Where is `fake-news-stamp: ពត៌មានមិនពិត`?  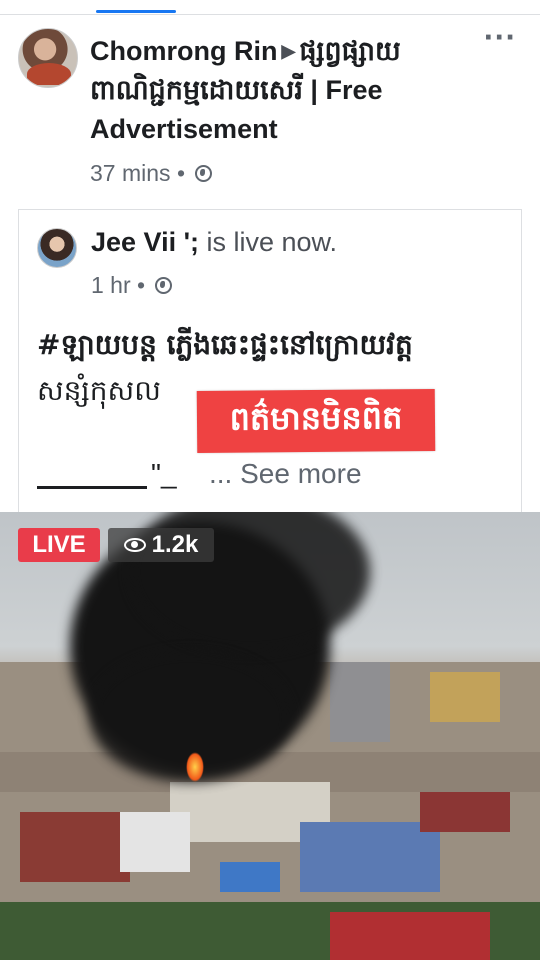 fake-news-stamp: ពត៌មានមិនពិត is located at coordinates (316, 421).